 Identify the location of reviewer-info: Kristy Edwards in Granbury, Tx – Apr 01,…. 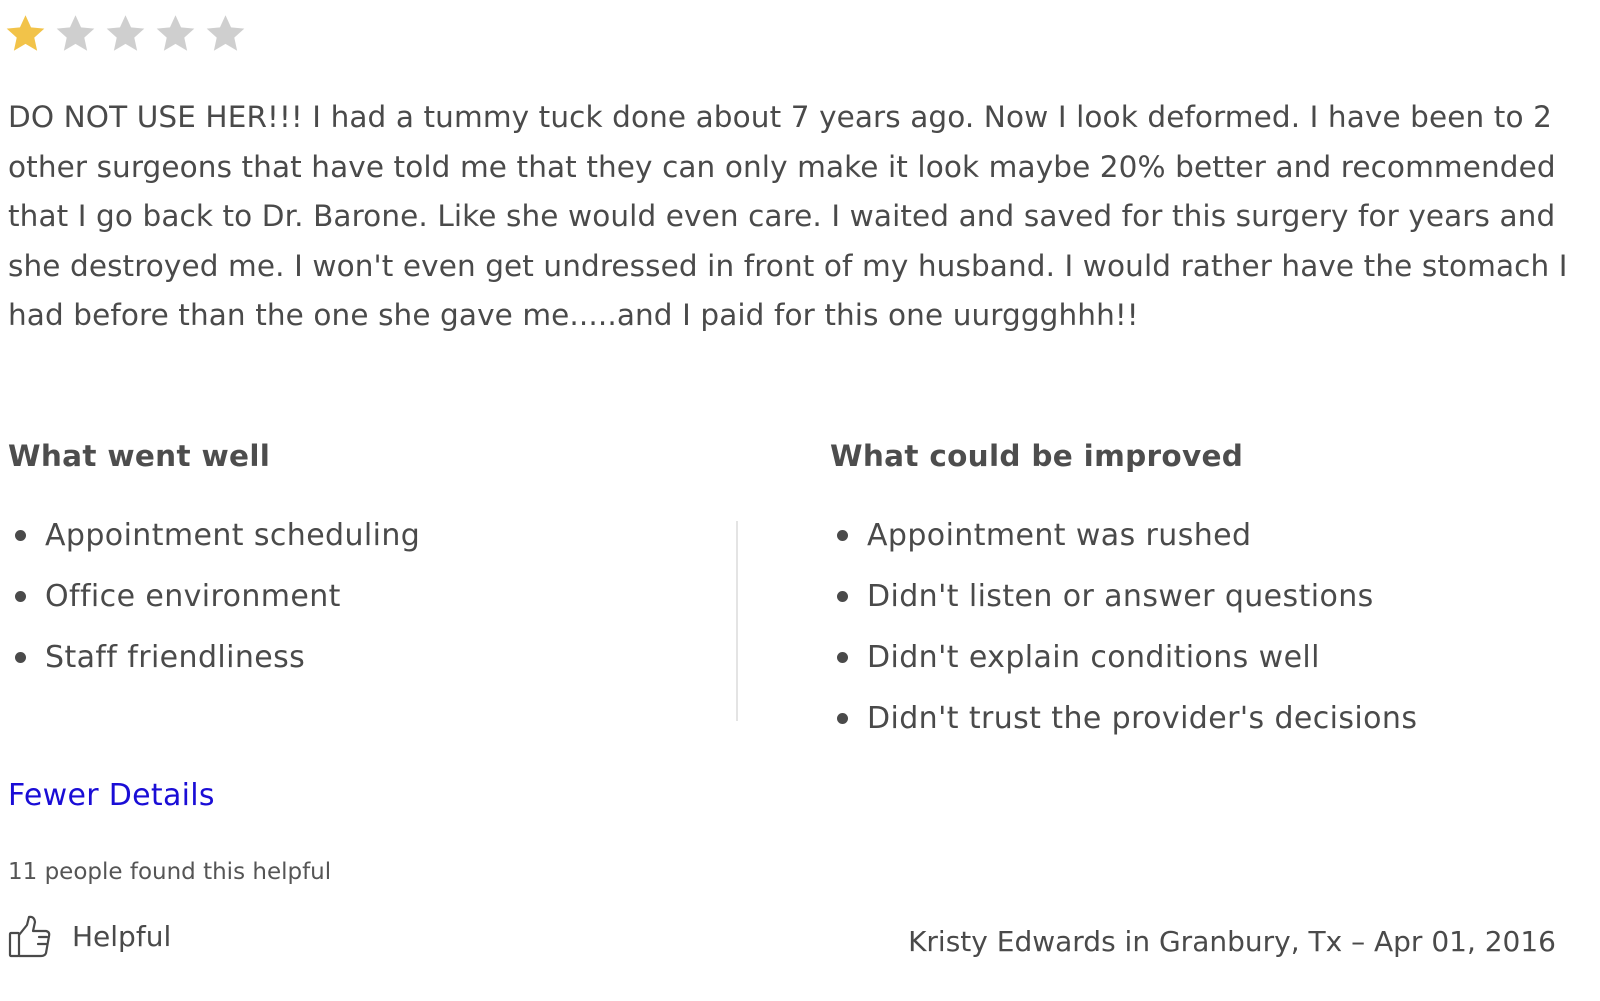
(1232, 941).